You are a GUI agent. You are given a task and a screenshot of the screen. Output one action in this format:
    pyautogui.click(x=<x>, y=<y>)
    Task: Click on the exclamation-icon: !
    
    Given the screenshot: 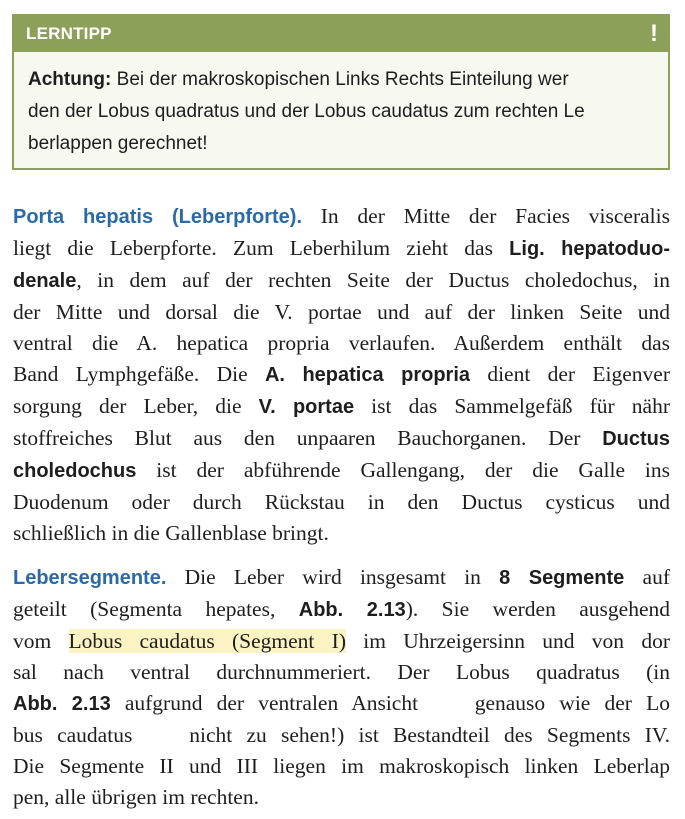 What is the action you would take?
    pyautogui.click(x=654, y=33)
    